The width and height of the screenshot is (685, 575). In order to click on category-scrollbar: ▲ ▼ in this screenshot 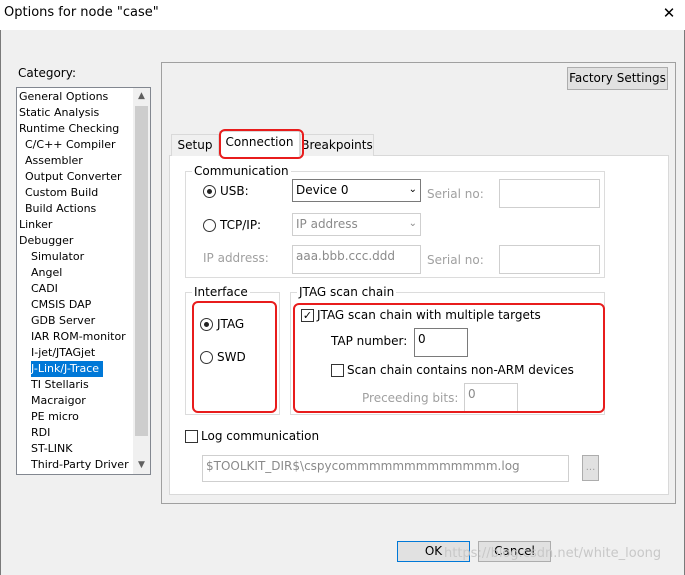, I will do `click(141, 281)`.